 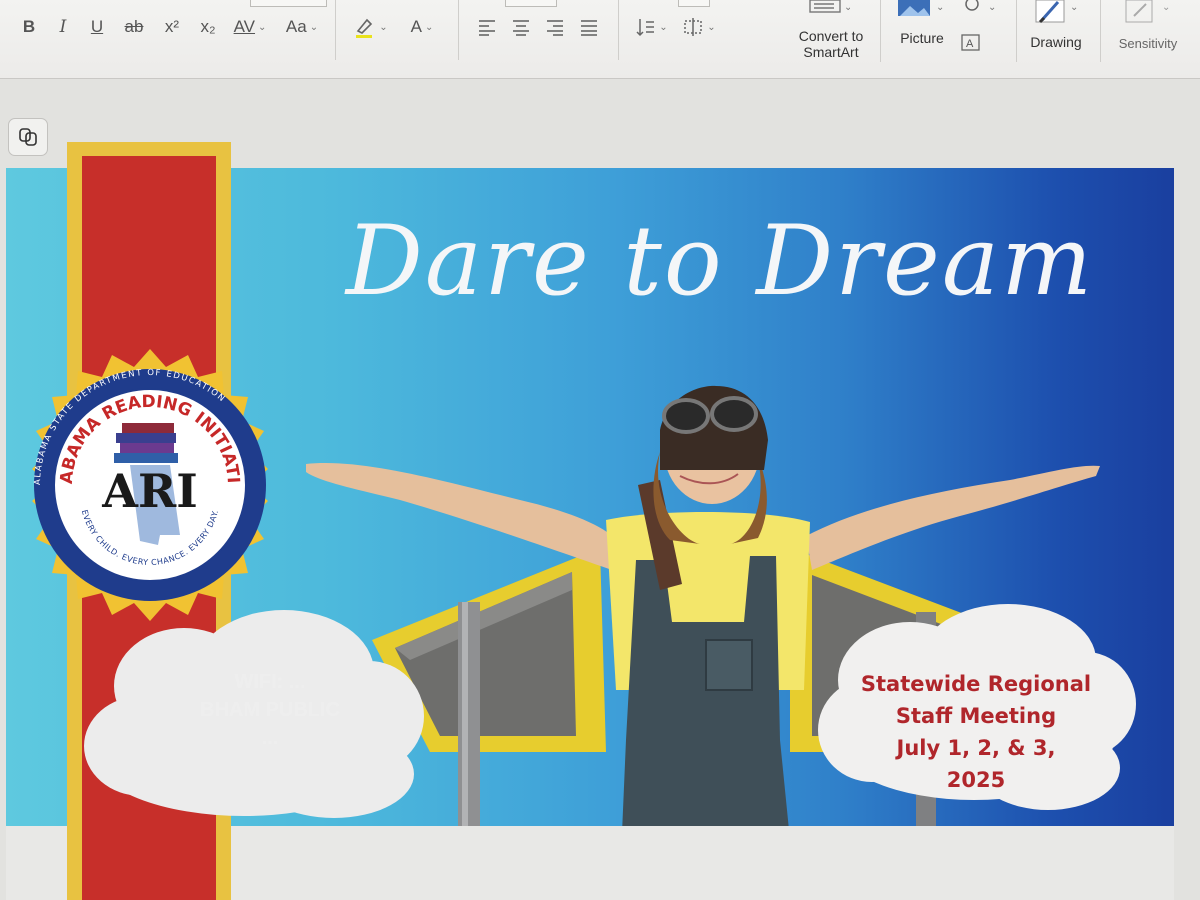 I want to click on faded-line: BHAM PUBLIC, so click(x=270, y=710).